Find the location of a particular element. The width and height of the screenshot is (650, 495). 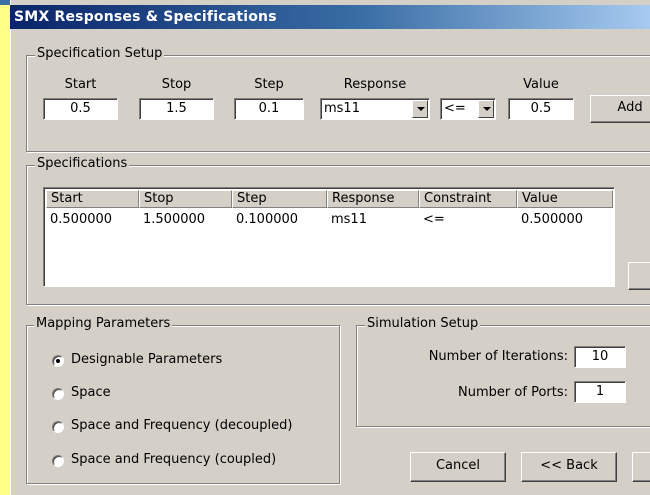

response-select-value: ms11 is located at coordinates (342, 108).